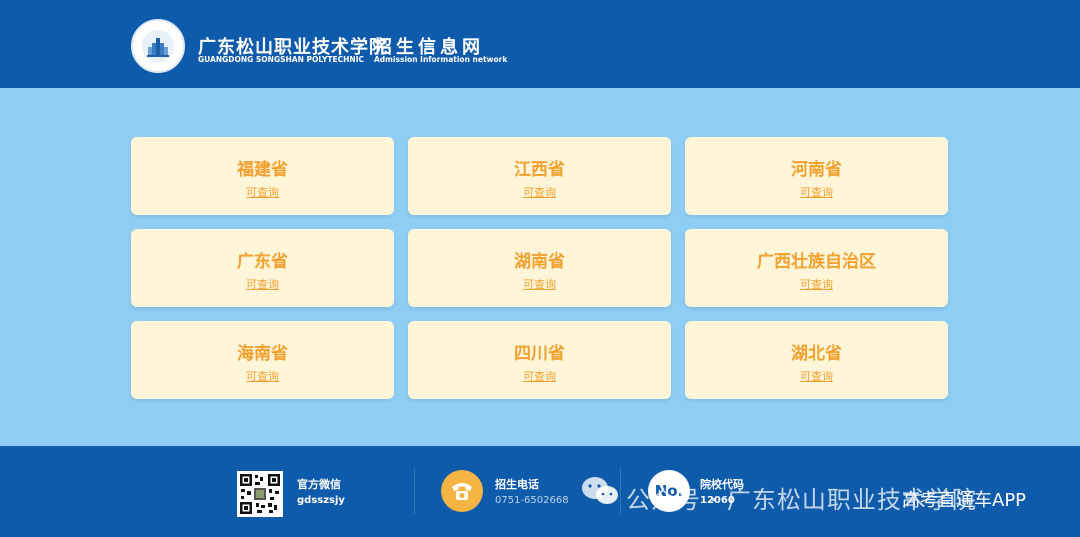  I want to click on province-card-hainan: 海南省 可查询, so click(262, 360).